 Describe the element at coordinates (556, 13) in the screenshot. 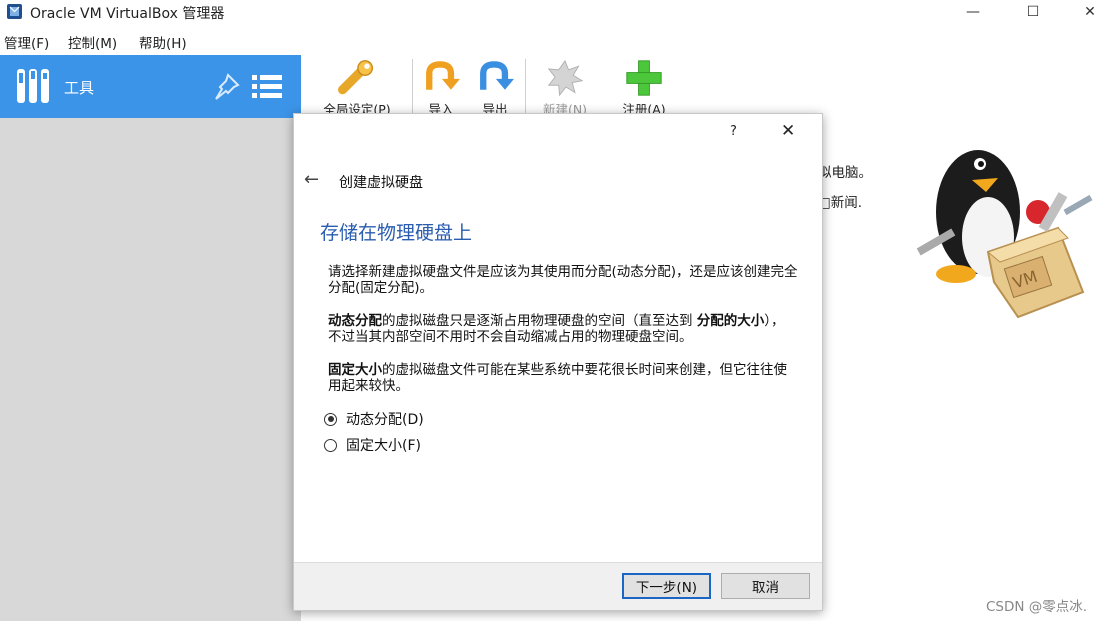

I see `title-bar: Oracle VM VirtualBox 管理器 — ☐ ✕` at that location.